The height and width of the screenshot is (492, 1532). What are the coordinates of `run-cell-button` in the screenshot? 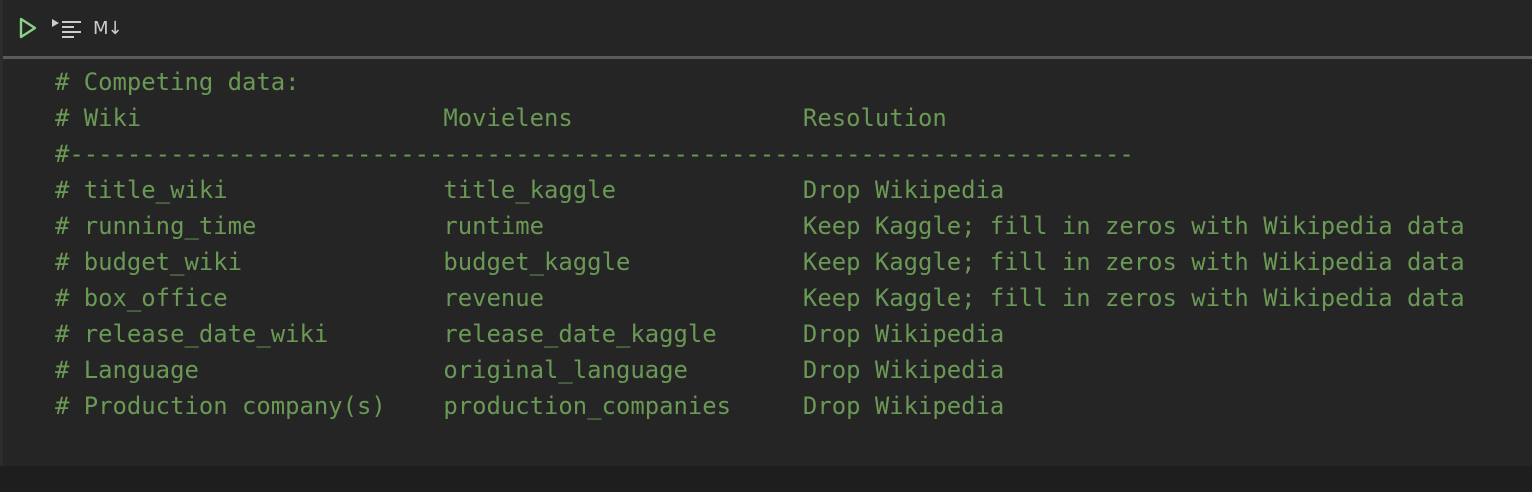 It's located at (28, 28).